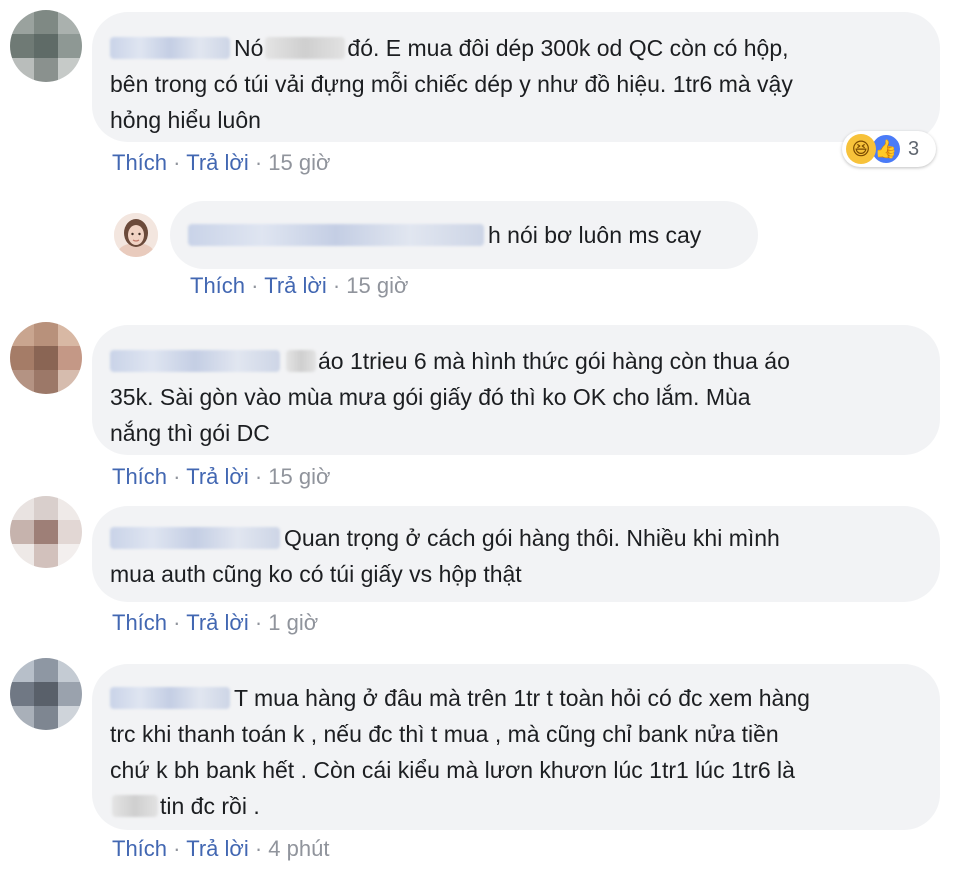  I want to click on comment-actions: Thích · Trả lời · 1 giờ, so click(215, 623).